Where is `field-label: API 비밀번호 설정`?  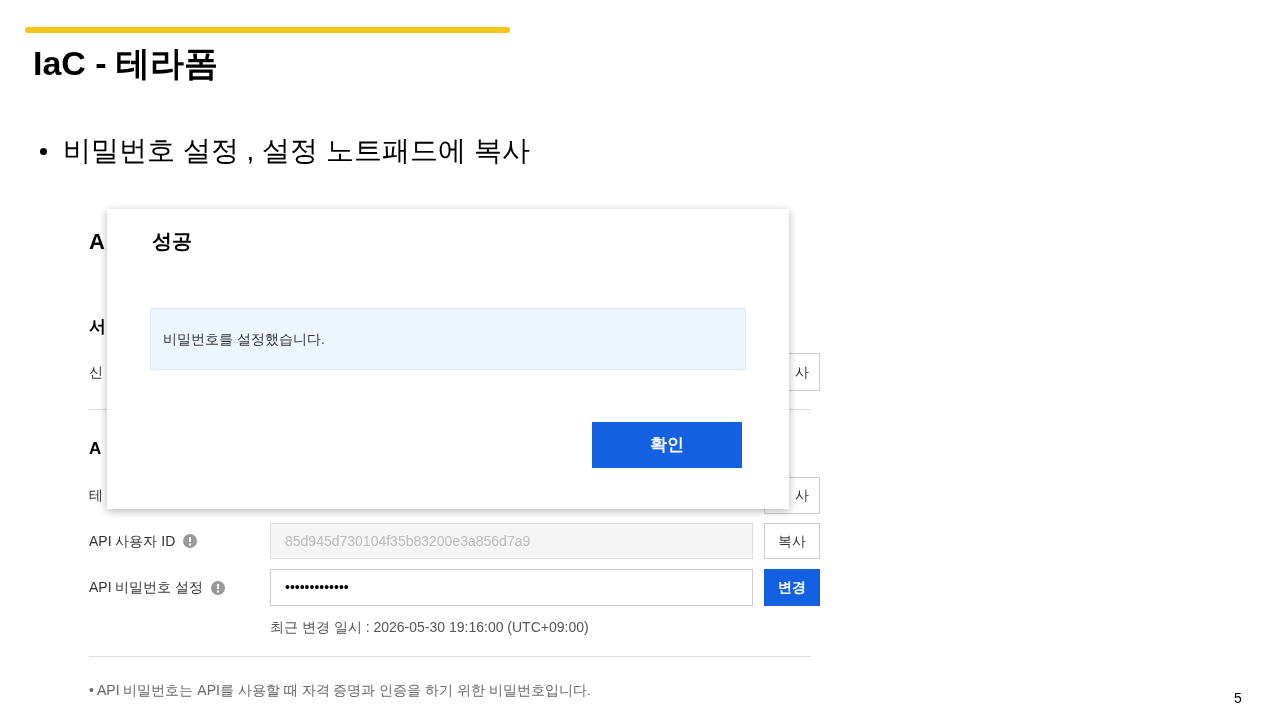
field-label: API 비밀번호 설정 is located at coordinates (146, 587).